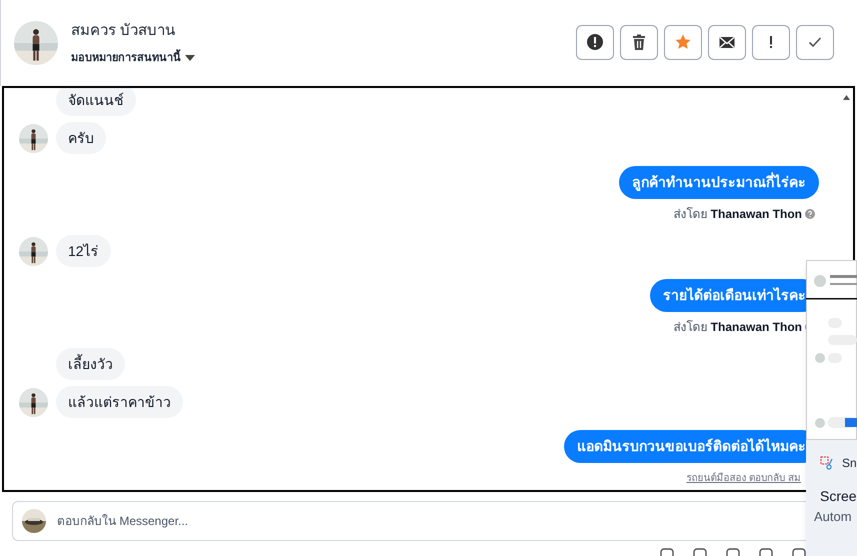 Image resolution: width=857 pixels, height=556 pixels. What do you see at coordinates (83, 251) in the screenshot?
I see `message-bubble: 12ไร่` at bounding box center [83, 251].